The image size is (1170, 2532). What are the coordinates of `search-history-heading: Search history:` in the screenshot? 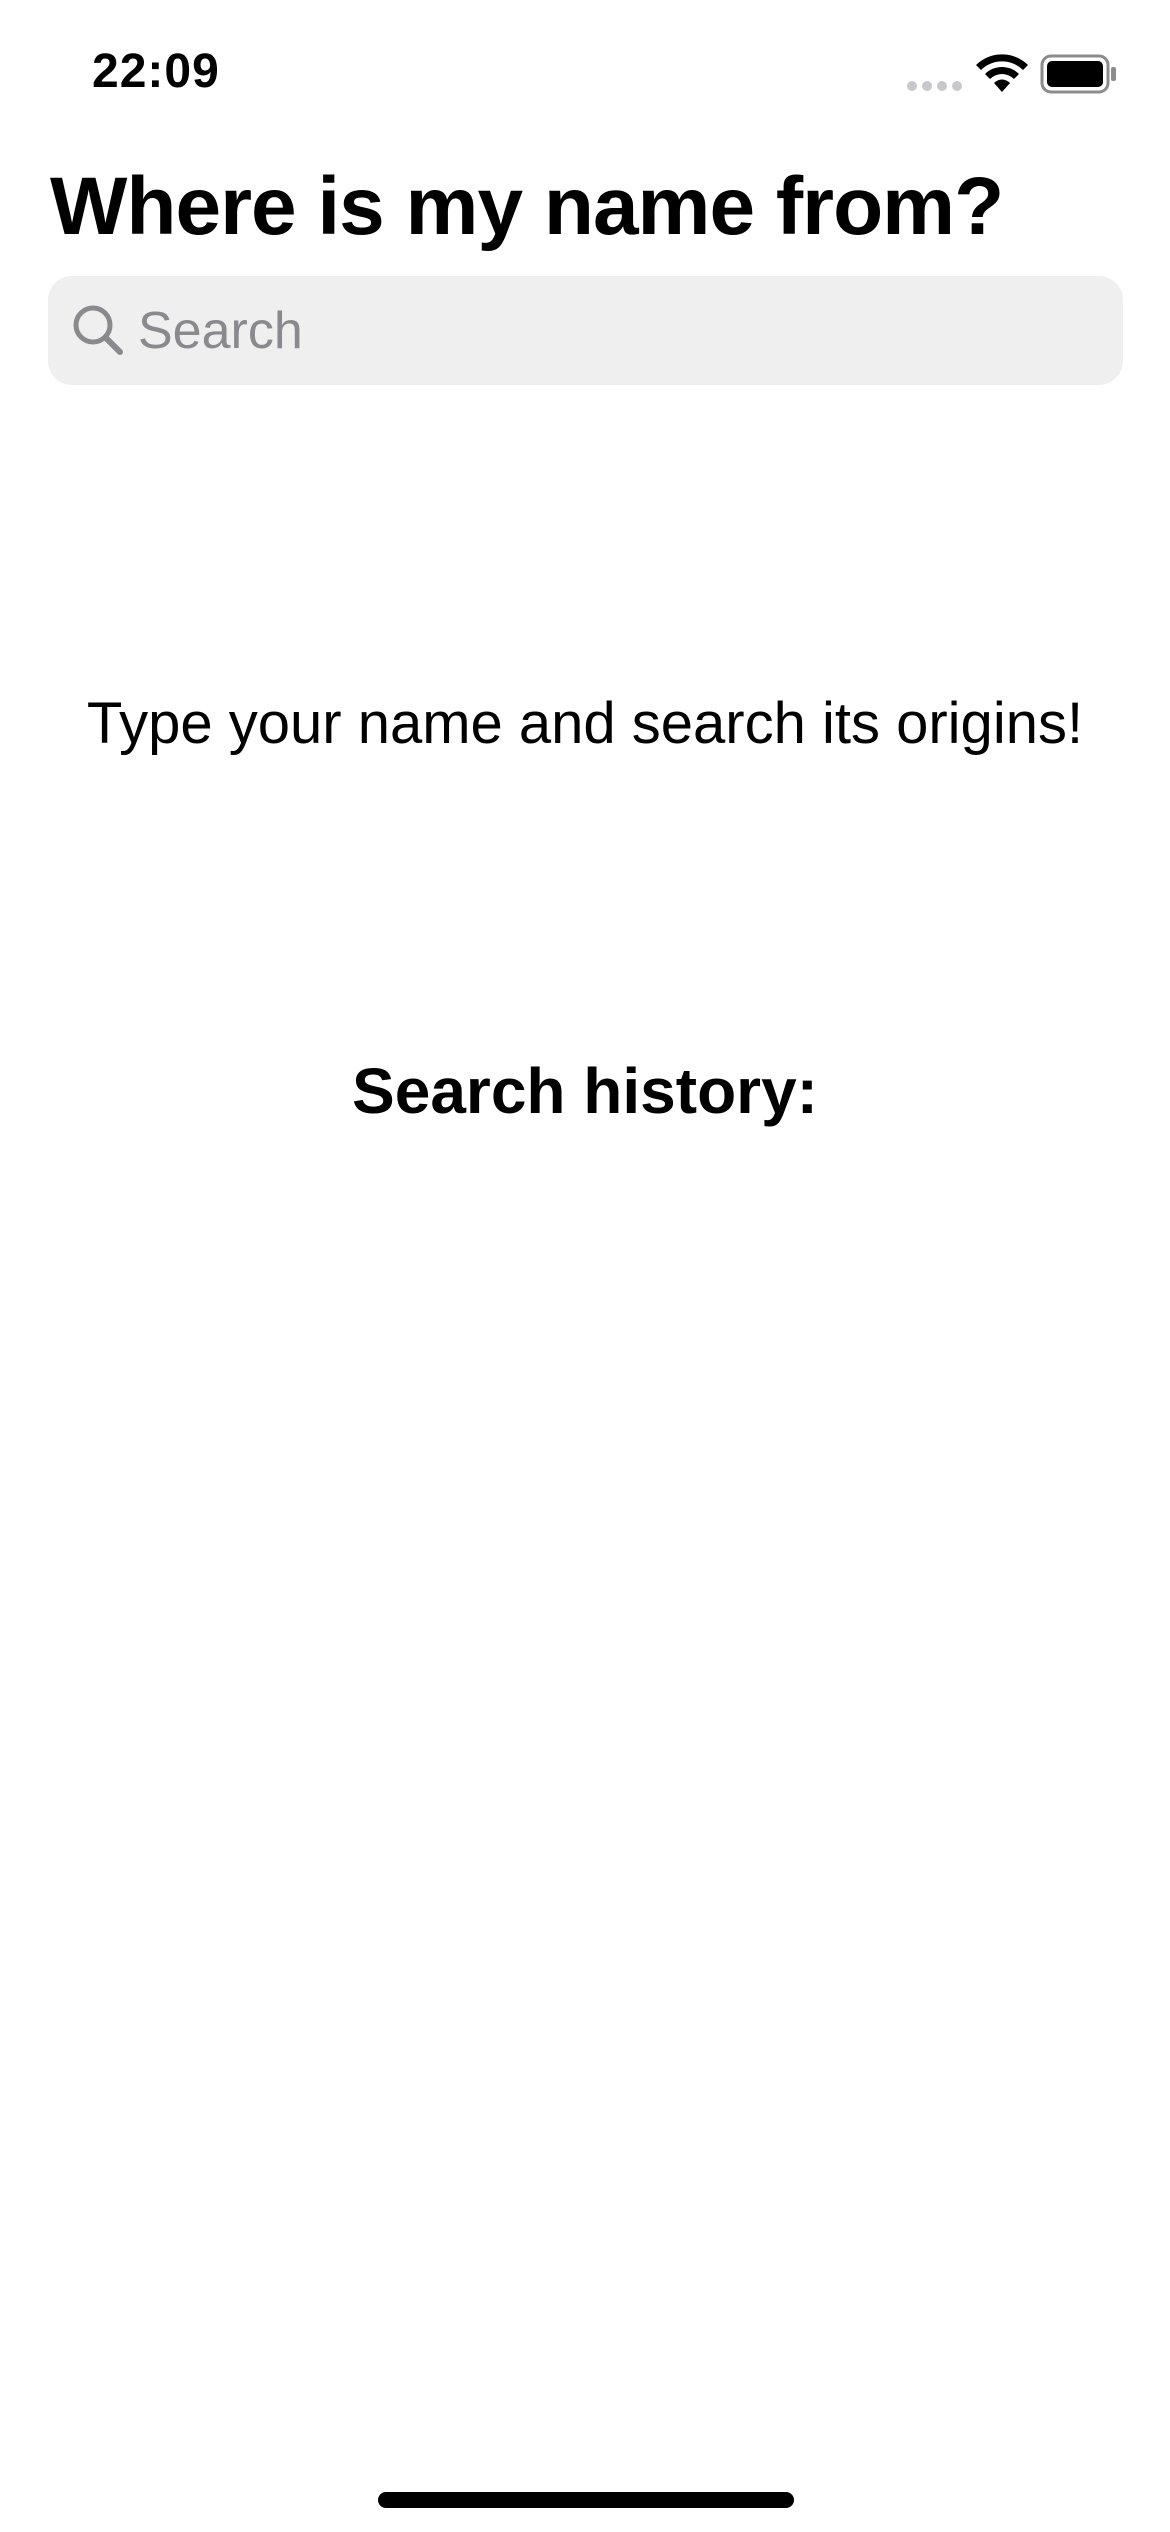 It's located at (585, 1091).